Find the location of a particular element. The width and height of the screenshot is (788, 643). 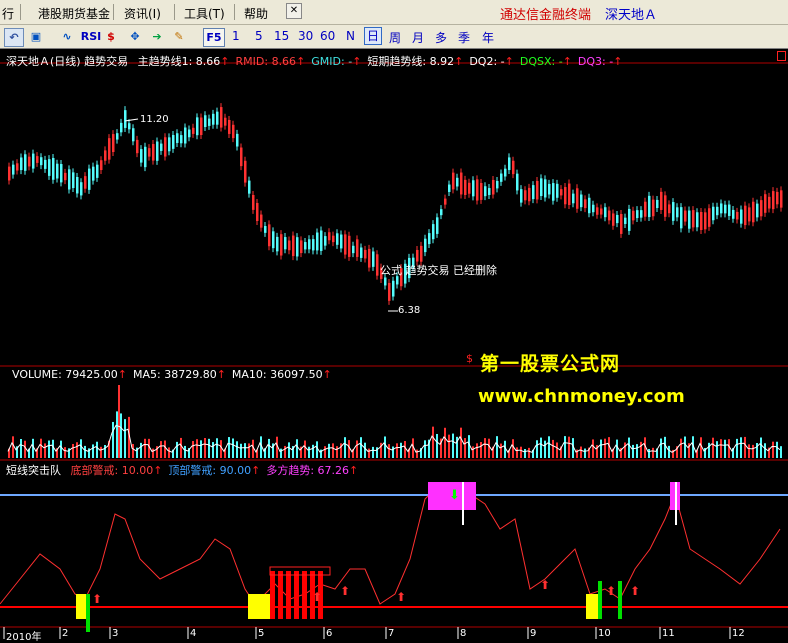

main-header-item: RMID: 8.66 is located at coordinates (266, 61).